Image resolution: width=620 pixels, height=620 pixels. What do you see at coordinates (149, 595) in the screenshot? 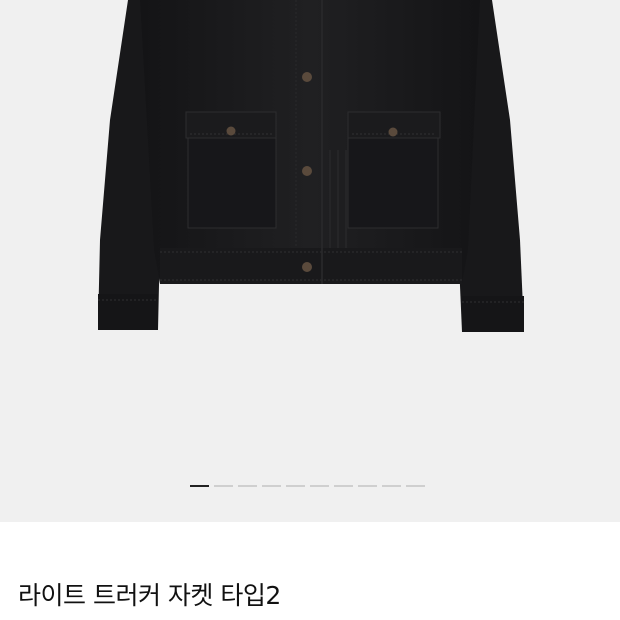
I see `product-title: 라이트 트러커 자켓 타입2` at bounding box center [149, 595].